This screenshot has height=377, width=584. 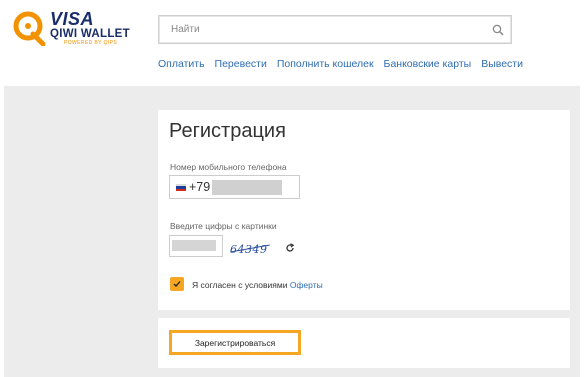 What do you see at coordinates (235, 342) in the screenshot?
I see `register-button: Зарегистрироваться` at bounding box center [235, 342].